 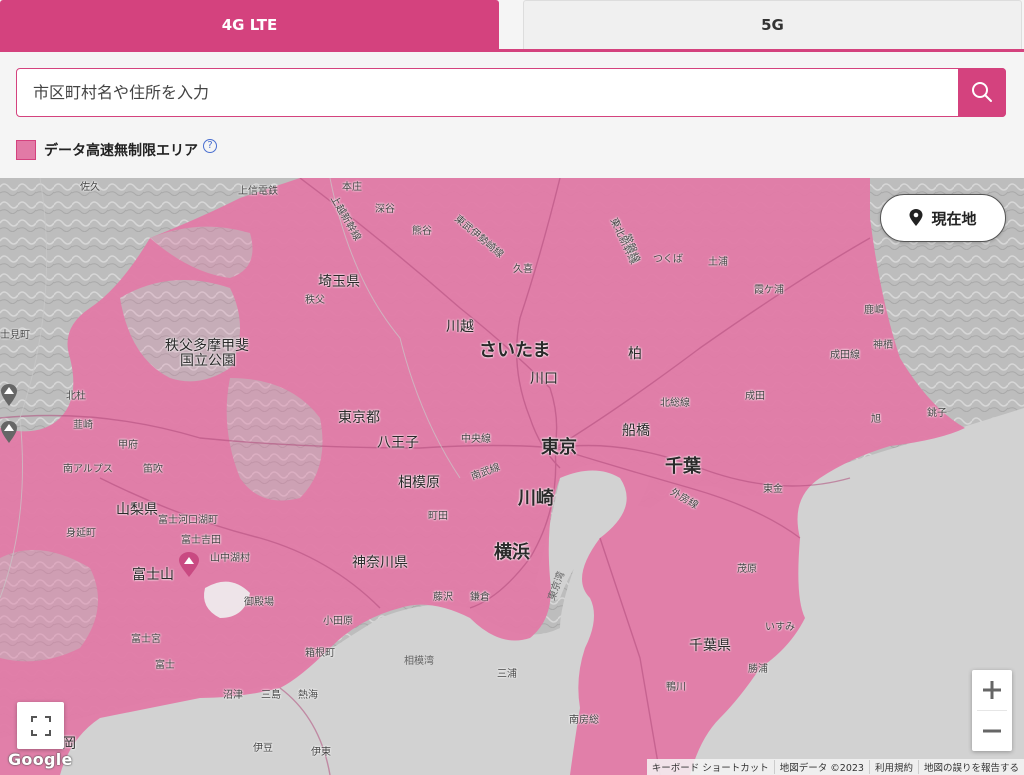 I want to click on label-tsukuba: つくば, so click(x=668, y=259).